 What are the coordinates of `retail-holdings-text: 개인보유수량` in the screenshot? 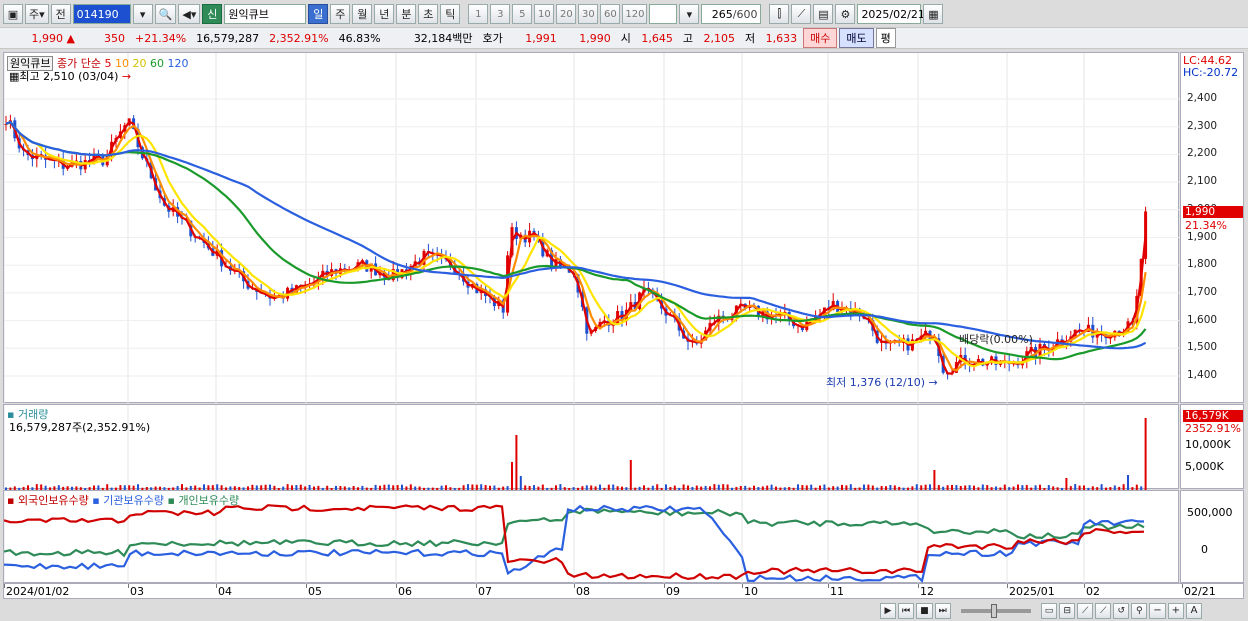 It's located at (209, 500).